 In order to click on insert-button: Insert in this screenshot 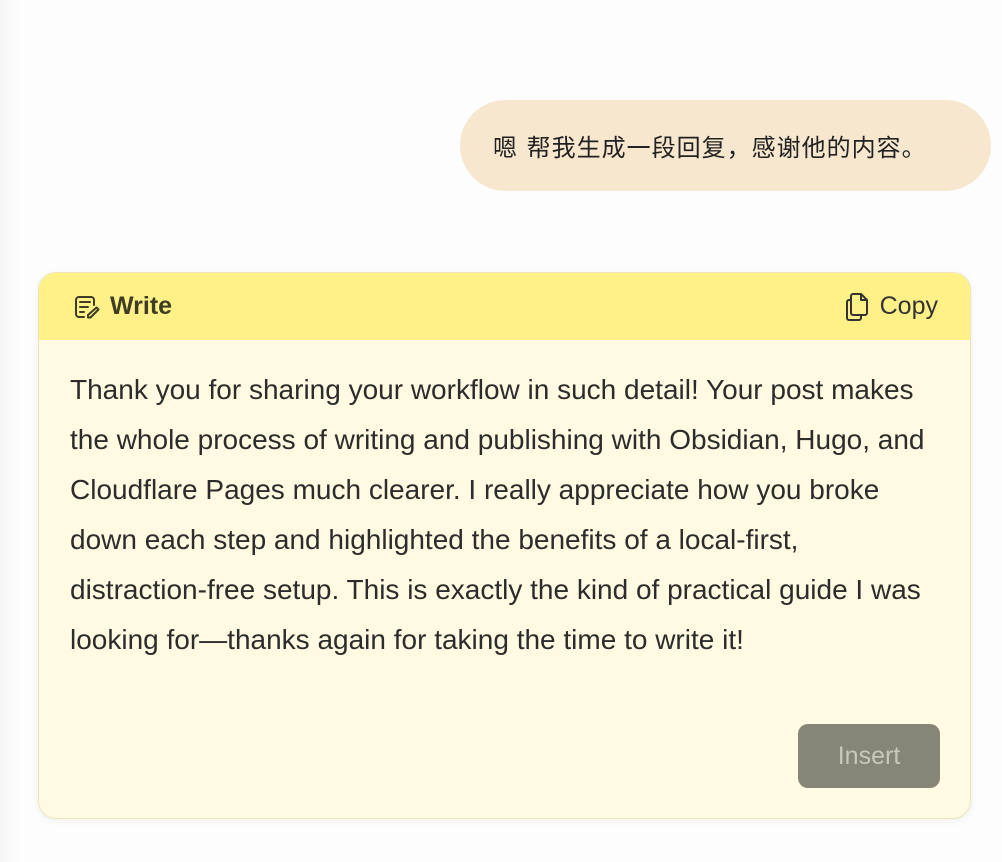, I will do `click(869, 756)`.